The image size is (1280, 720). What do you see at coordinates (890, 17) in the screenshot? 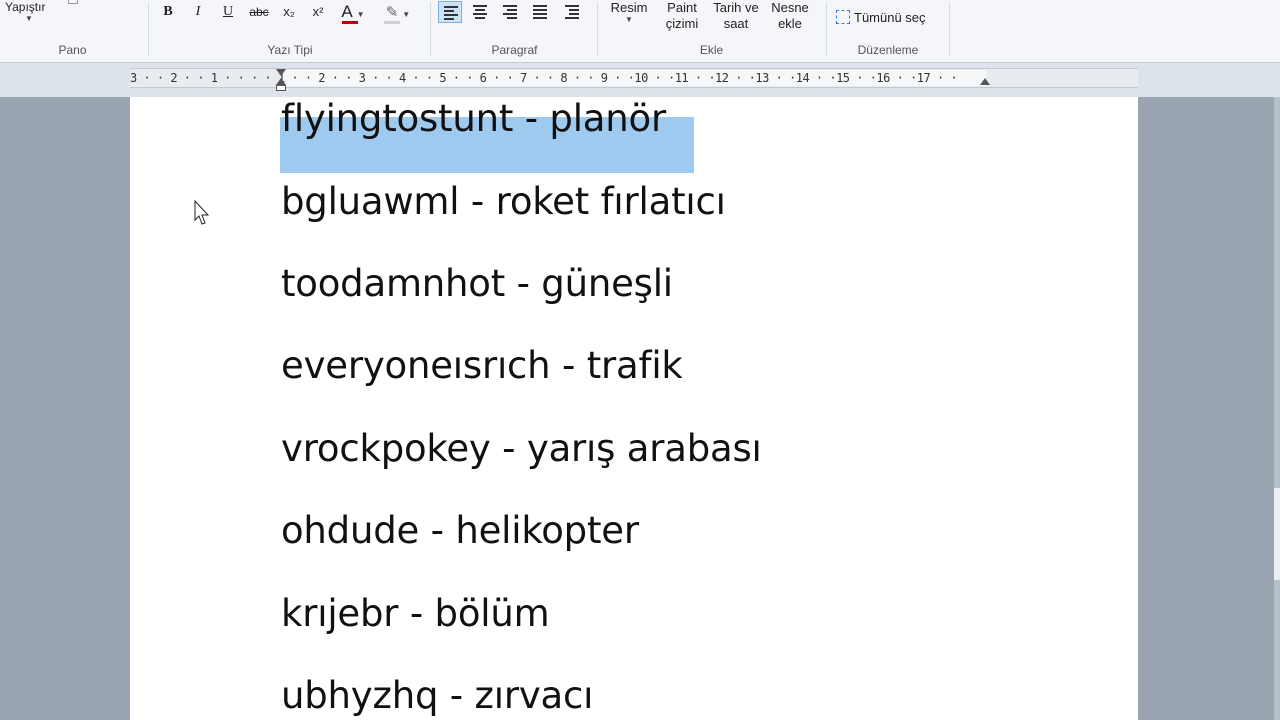
I see `select-all-label: Tümünü seç` at bounding box center [890, 17].